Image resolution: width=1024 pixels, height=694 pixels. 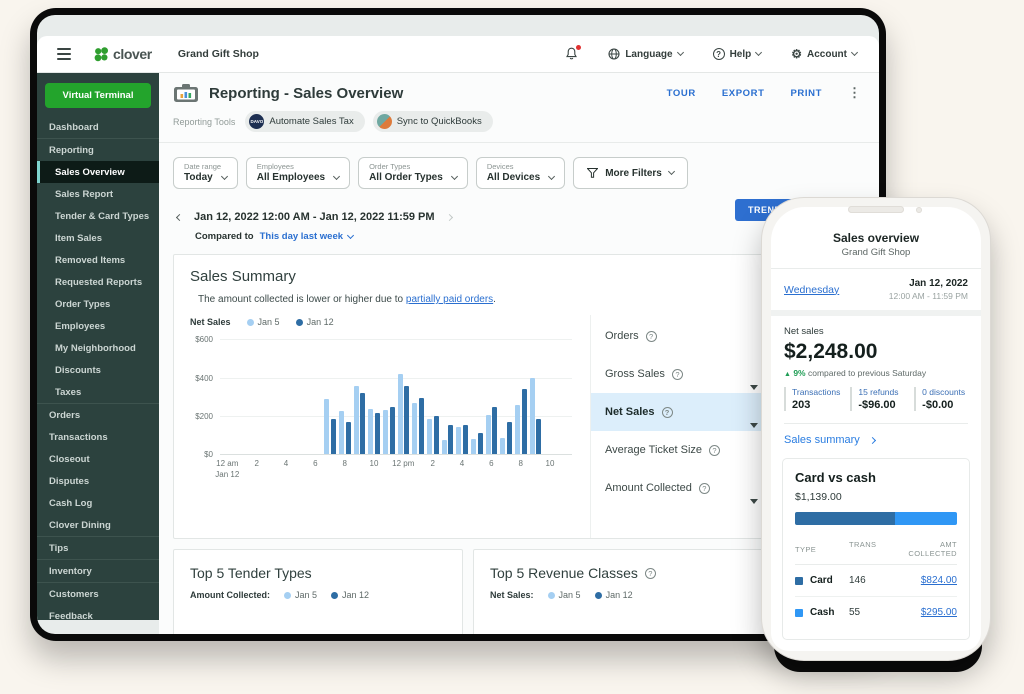 What do you see at coordinates (98, 216) in the screenshot?
I see `sidebar-item-tender-card-types: Tender & Card Types` at bounding box center [98, 216].